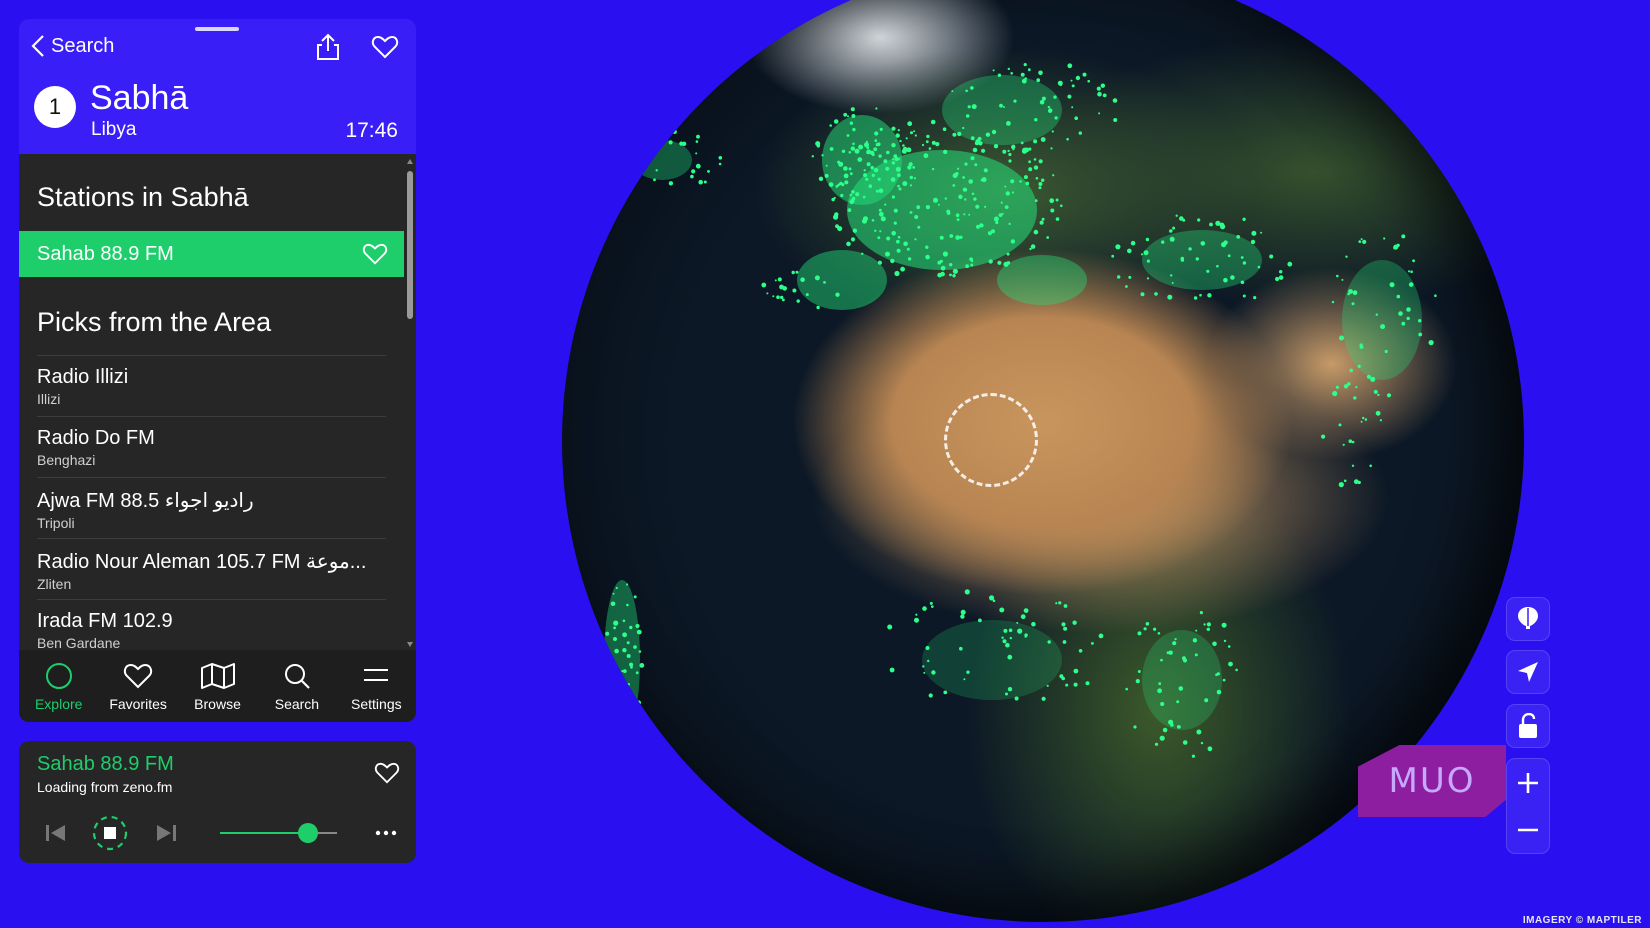 The height and width of the screenshot is (928, 1650). What do you see at coordinates (385, 47) in the screenshot?
I see `favorite-heart-icon` at bounding box center [385, 47].